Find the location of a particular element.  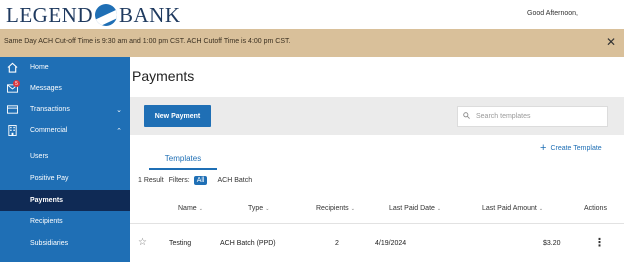

column-header-last-paid-amount: Last Paid Amount ⌄ is located at coordinates (512, 208).